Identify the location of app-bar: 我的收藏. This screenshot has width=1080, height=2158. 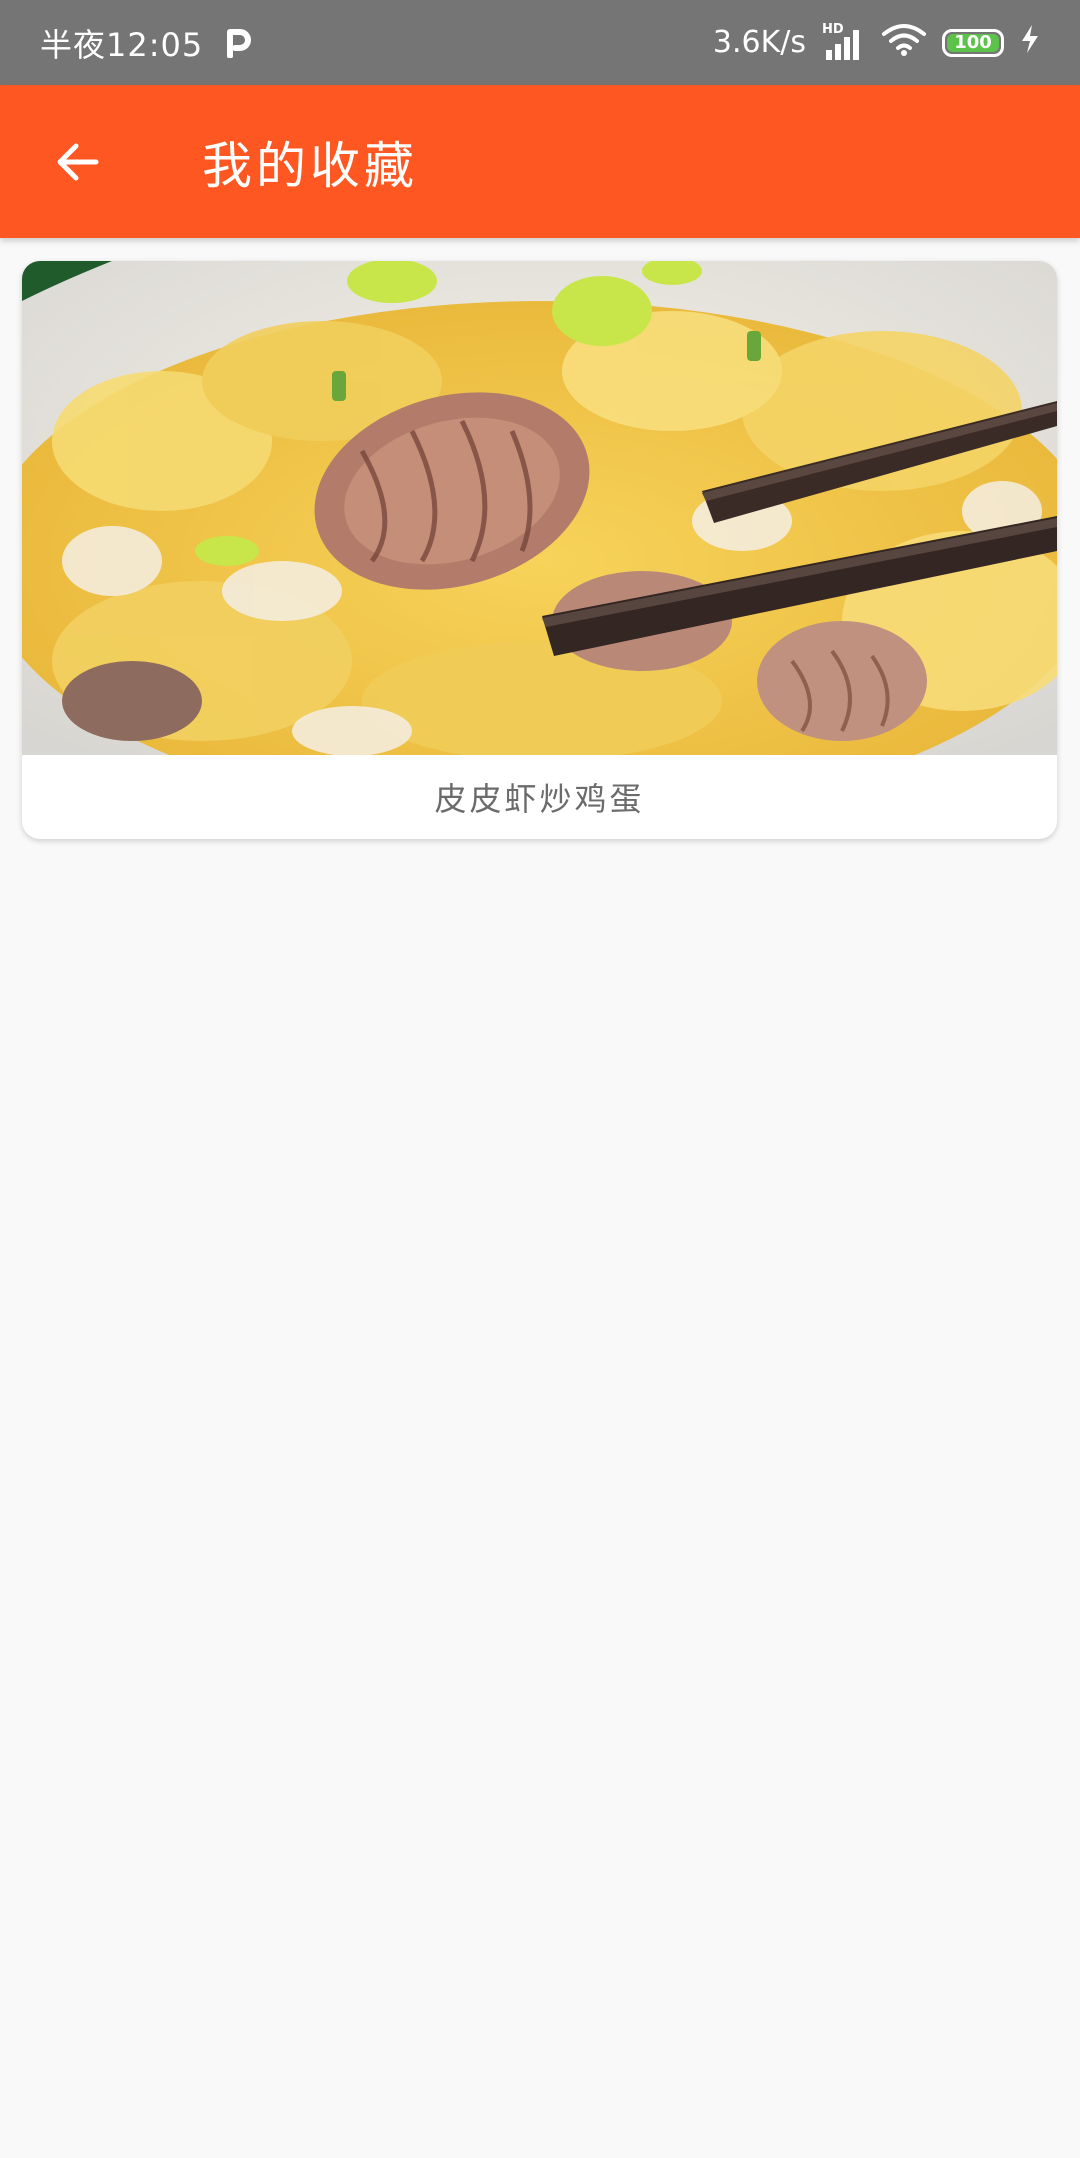
(540, 161).